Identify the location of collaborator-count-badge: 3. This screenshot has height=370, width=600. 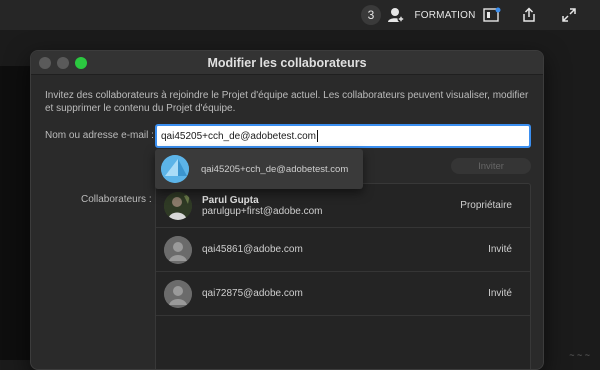
(371, 15).